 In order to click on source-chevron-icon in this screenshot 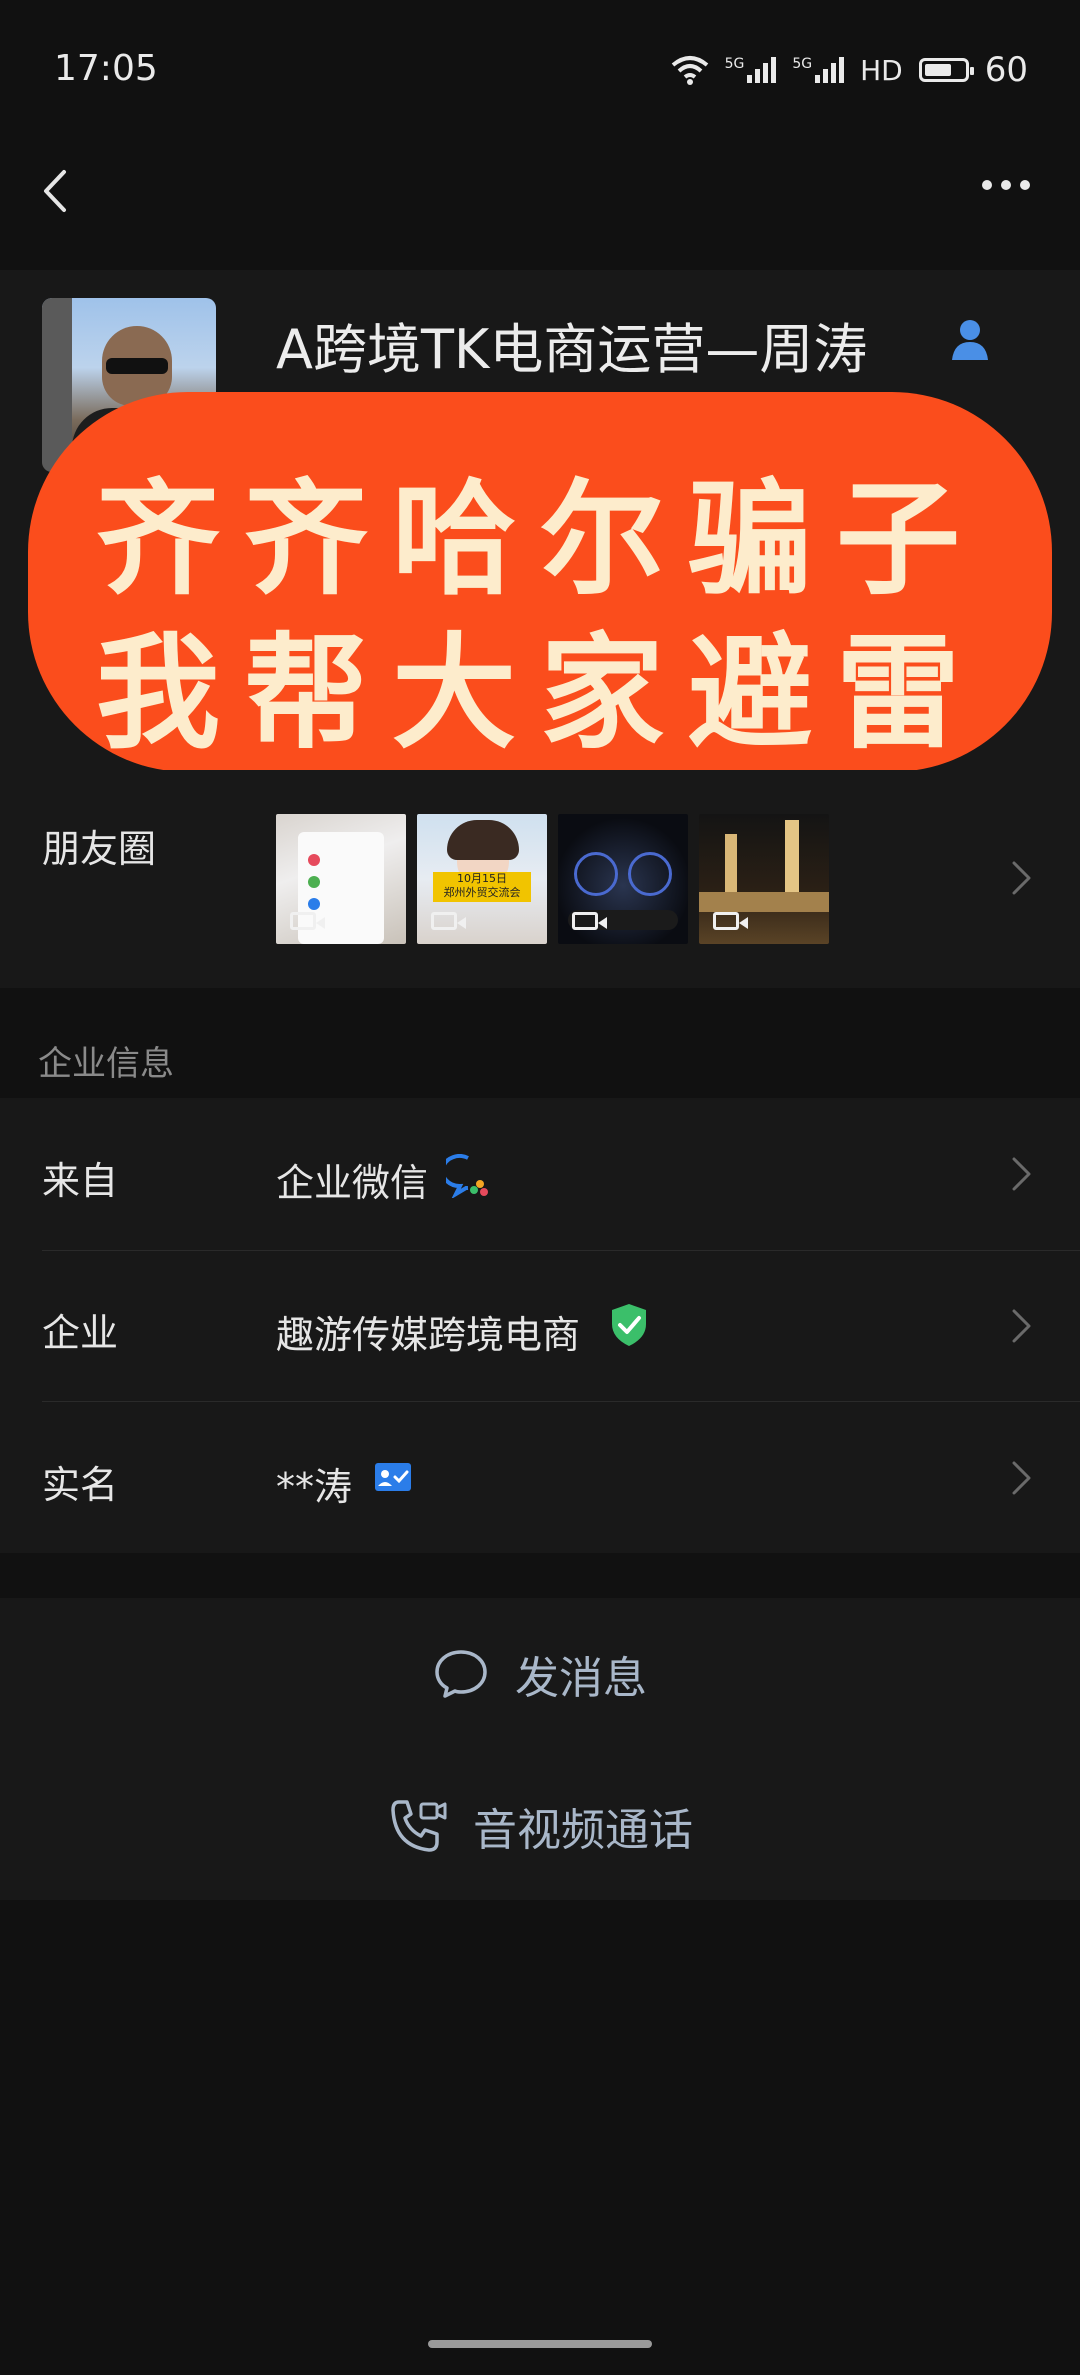, I will do `click(1021, 1174)`.